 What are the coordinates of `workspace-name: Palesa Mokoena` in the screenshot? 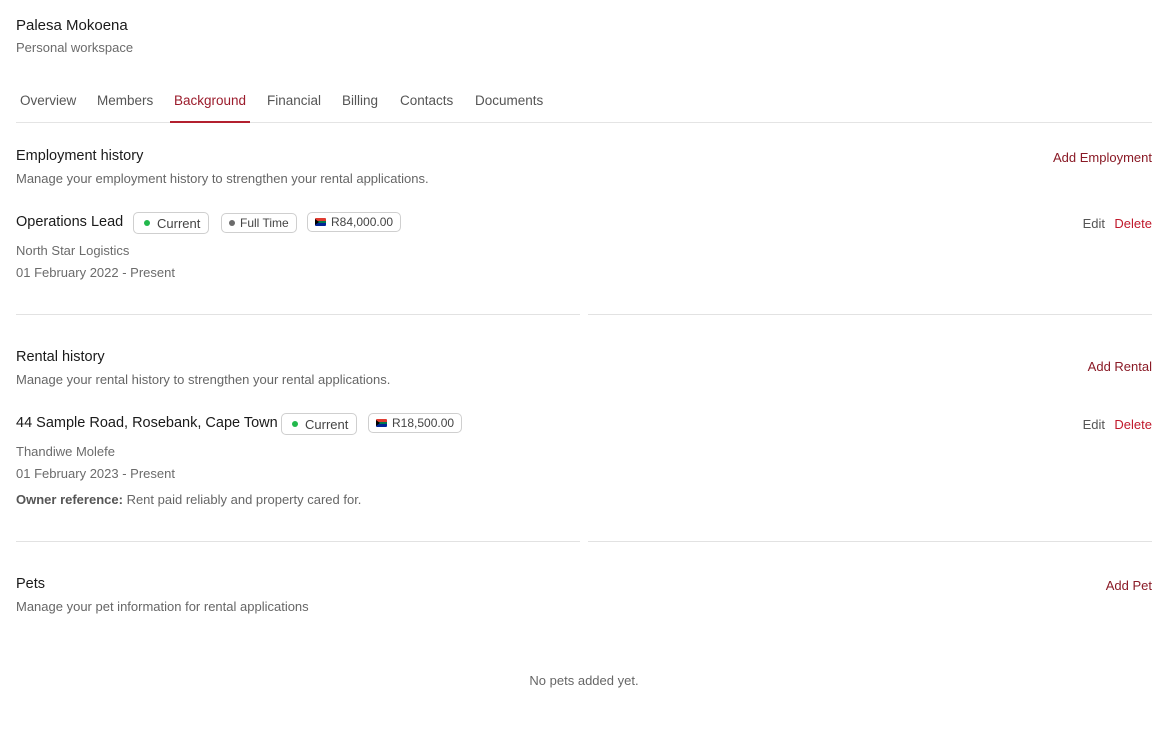 It's located at (72, 25).